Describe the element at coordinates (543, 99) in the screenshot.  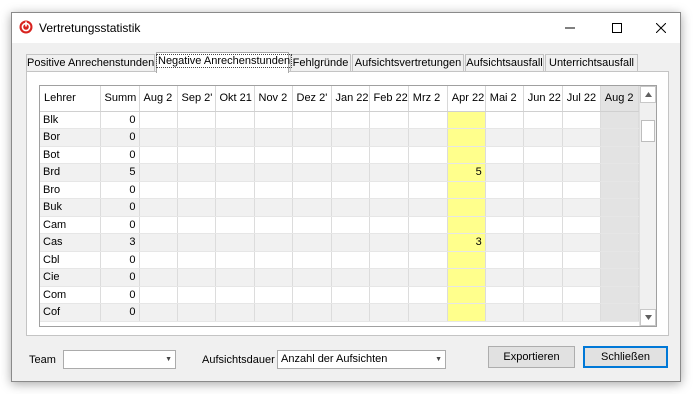
I see `column-header: Jun 22` at that location.